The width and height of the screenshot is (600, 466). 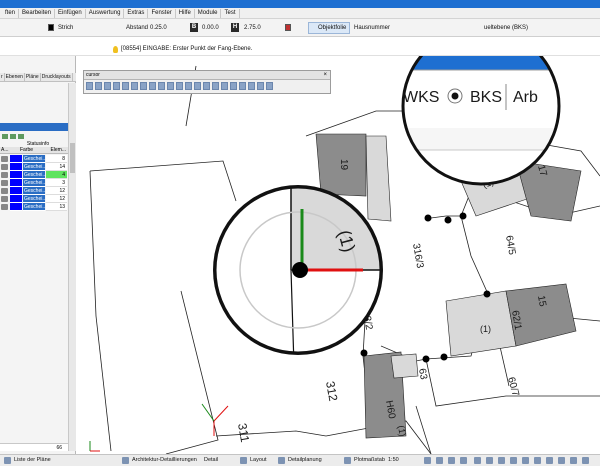 I want to click on plan-list-button: Liste der Pläne, so click(x=32, y=460).